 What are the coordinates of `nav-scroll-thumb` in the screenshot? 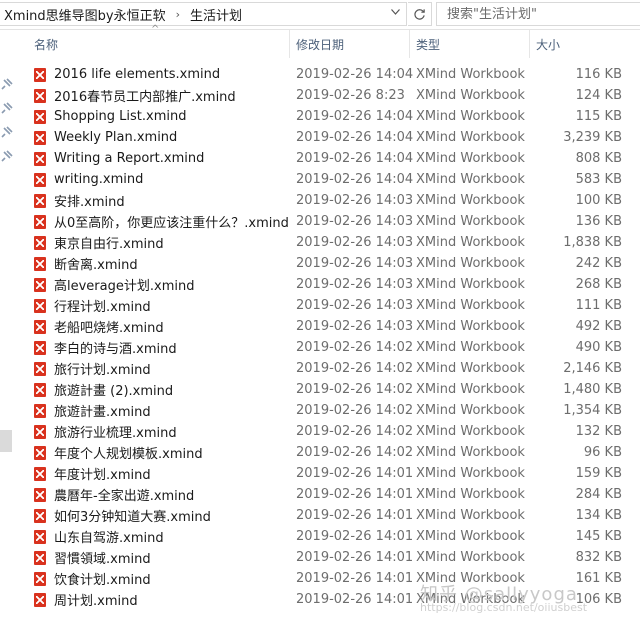 It's located at (6, 441).